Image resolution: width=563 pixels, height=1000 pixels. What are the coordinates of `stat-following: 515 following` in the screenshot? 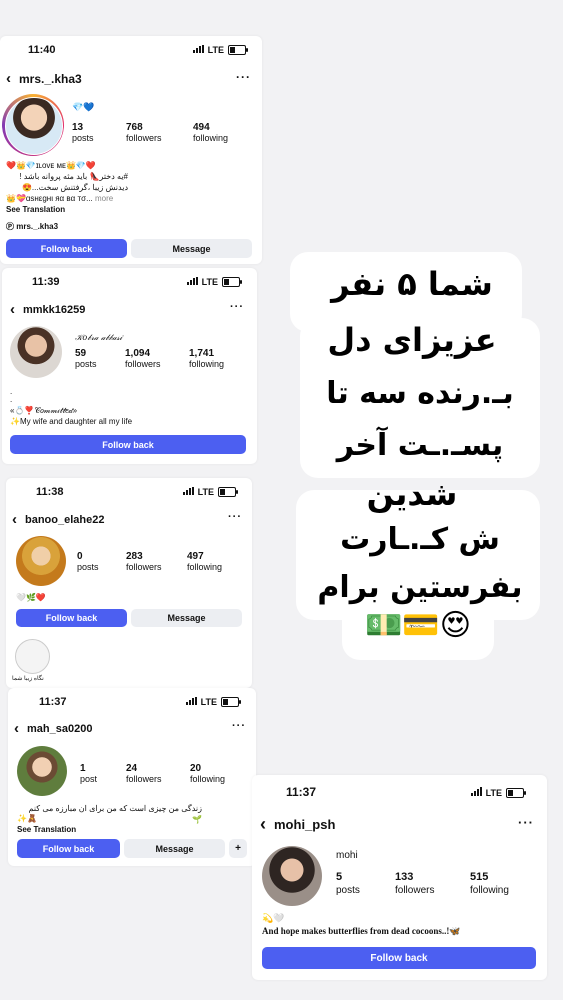 It's located at (489, 884).